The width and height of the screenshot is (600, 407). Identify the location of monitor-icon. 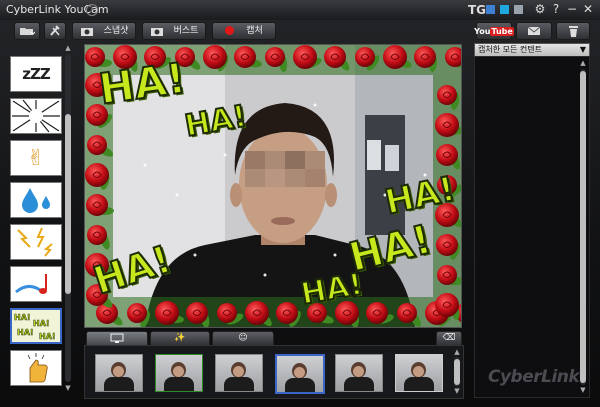
(117, 338).